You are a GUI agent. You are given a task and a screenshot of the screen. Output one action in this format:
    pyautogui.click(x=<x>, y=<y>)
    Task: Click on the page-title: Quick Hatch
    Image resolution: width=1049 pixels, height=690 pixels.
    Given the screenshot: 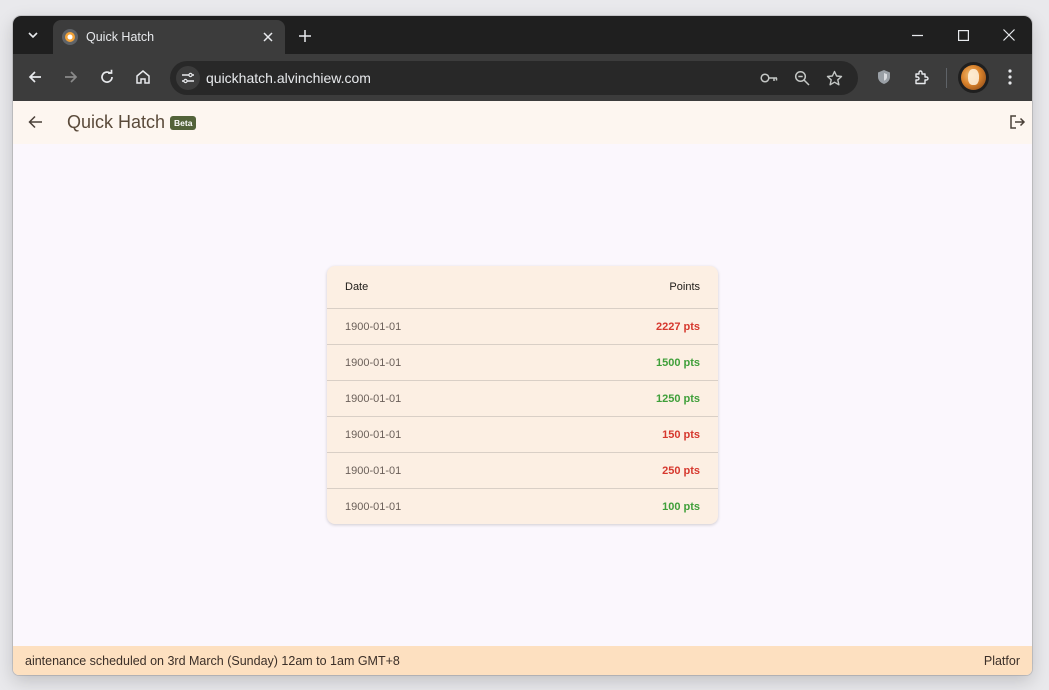 What is the action you would take?
    pyautogui.click(x=116, y=122)
    